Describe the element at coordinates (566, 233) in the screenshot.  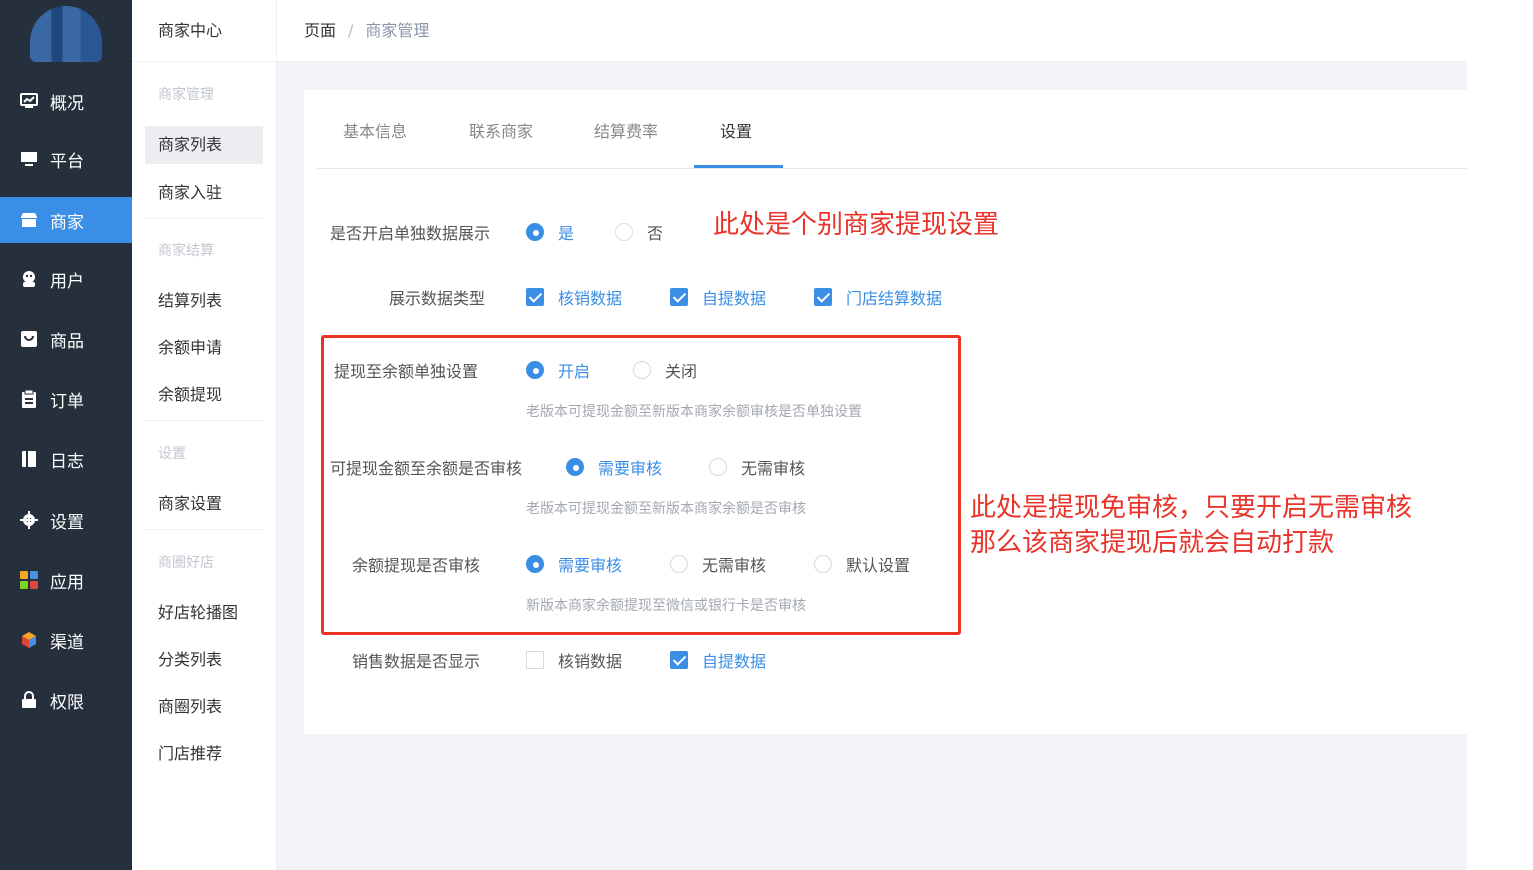
I see `radio-label: 是` at that location.